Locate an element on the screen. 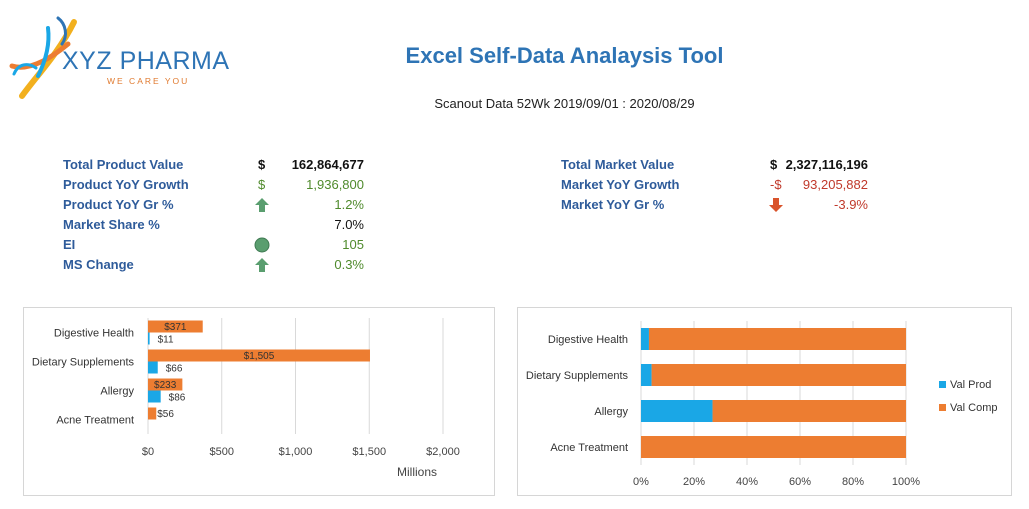  kpi-value: 162,864,677 is located at coordinates (327, 164).